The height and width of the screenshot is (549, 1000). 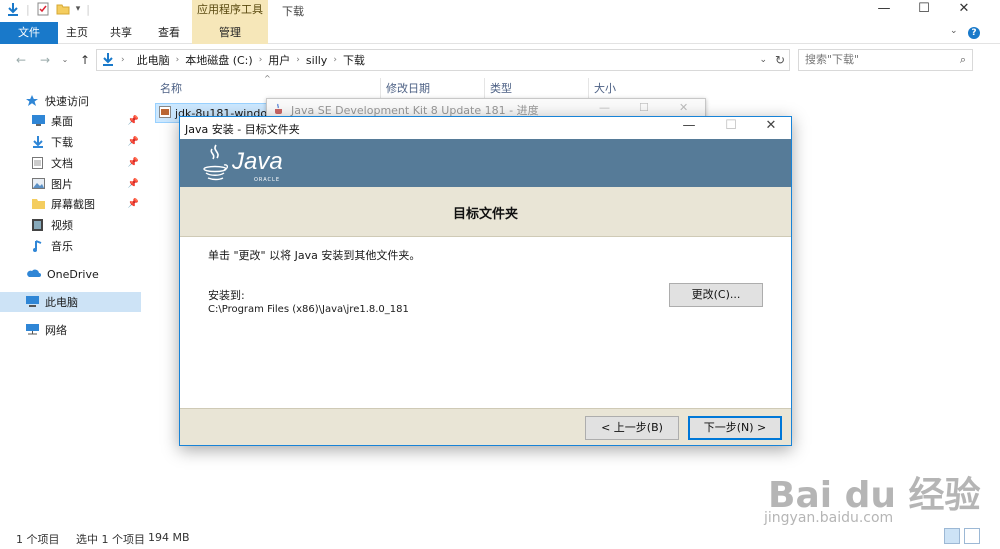 I want to click on sidebar-item-documents: 文档 📌, so click(x=86, y=163).